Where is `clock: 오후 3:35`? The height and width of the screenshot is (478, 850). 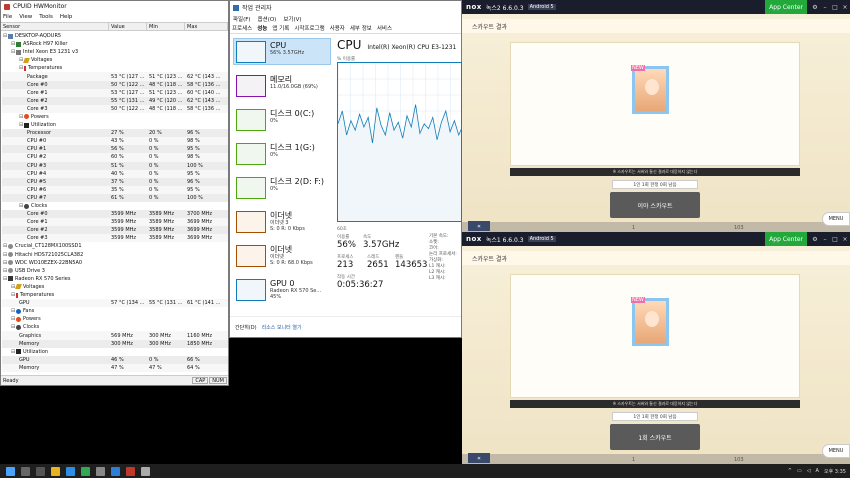
clock: 오후 3:35 is located at coordinates (835, 471).